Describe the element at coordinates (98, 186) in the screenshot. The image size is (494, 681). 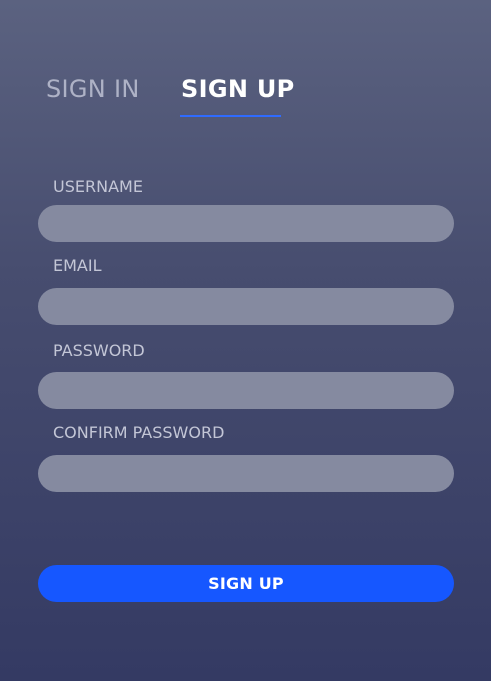
I see `username-label: USERNAME` at that location.